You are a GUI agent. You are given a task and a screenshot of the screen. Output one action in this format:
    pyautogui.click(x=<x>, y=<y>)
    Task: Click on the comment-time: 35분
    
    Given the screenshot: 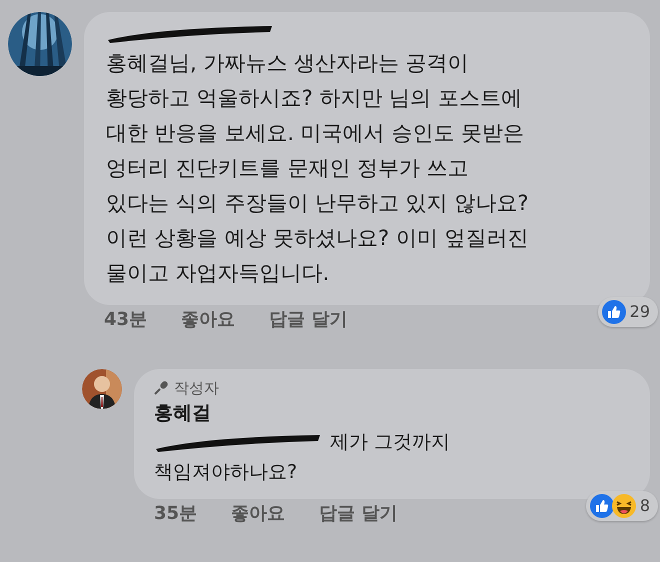 What is the action you would take?
    pyautogui.click(x=176, y=514)
    